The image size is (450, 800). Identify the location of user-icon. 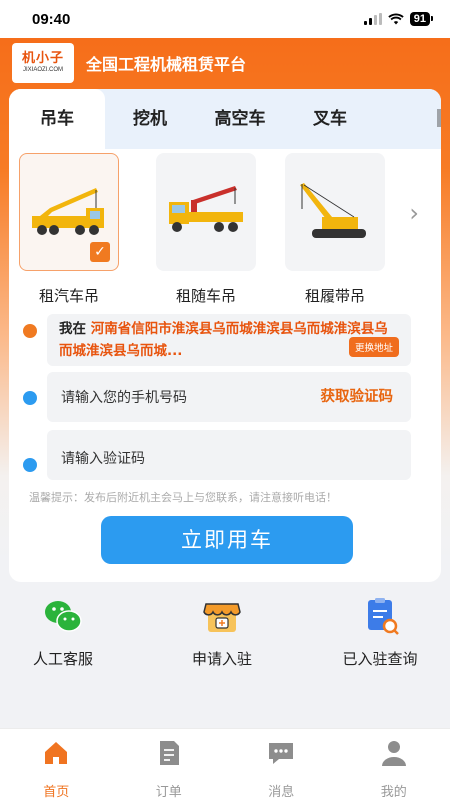
(393, 753).